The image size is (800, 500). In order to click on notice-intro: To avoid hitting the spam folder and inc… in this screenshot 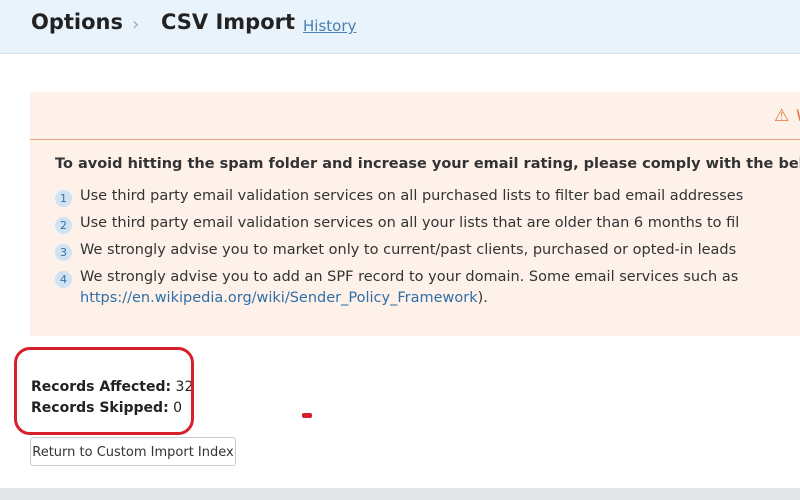, I will do `click(427, 164)`.